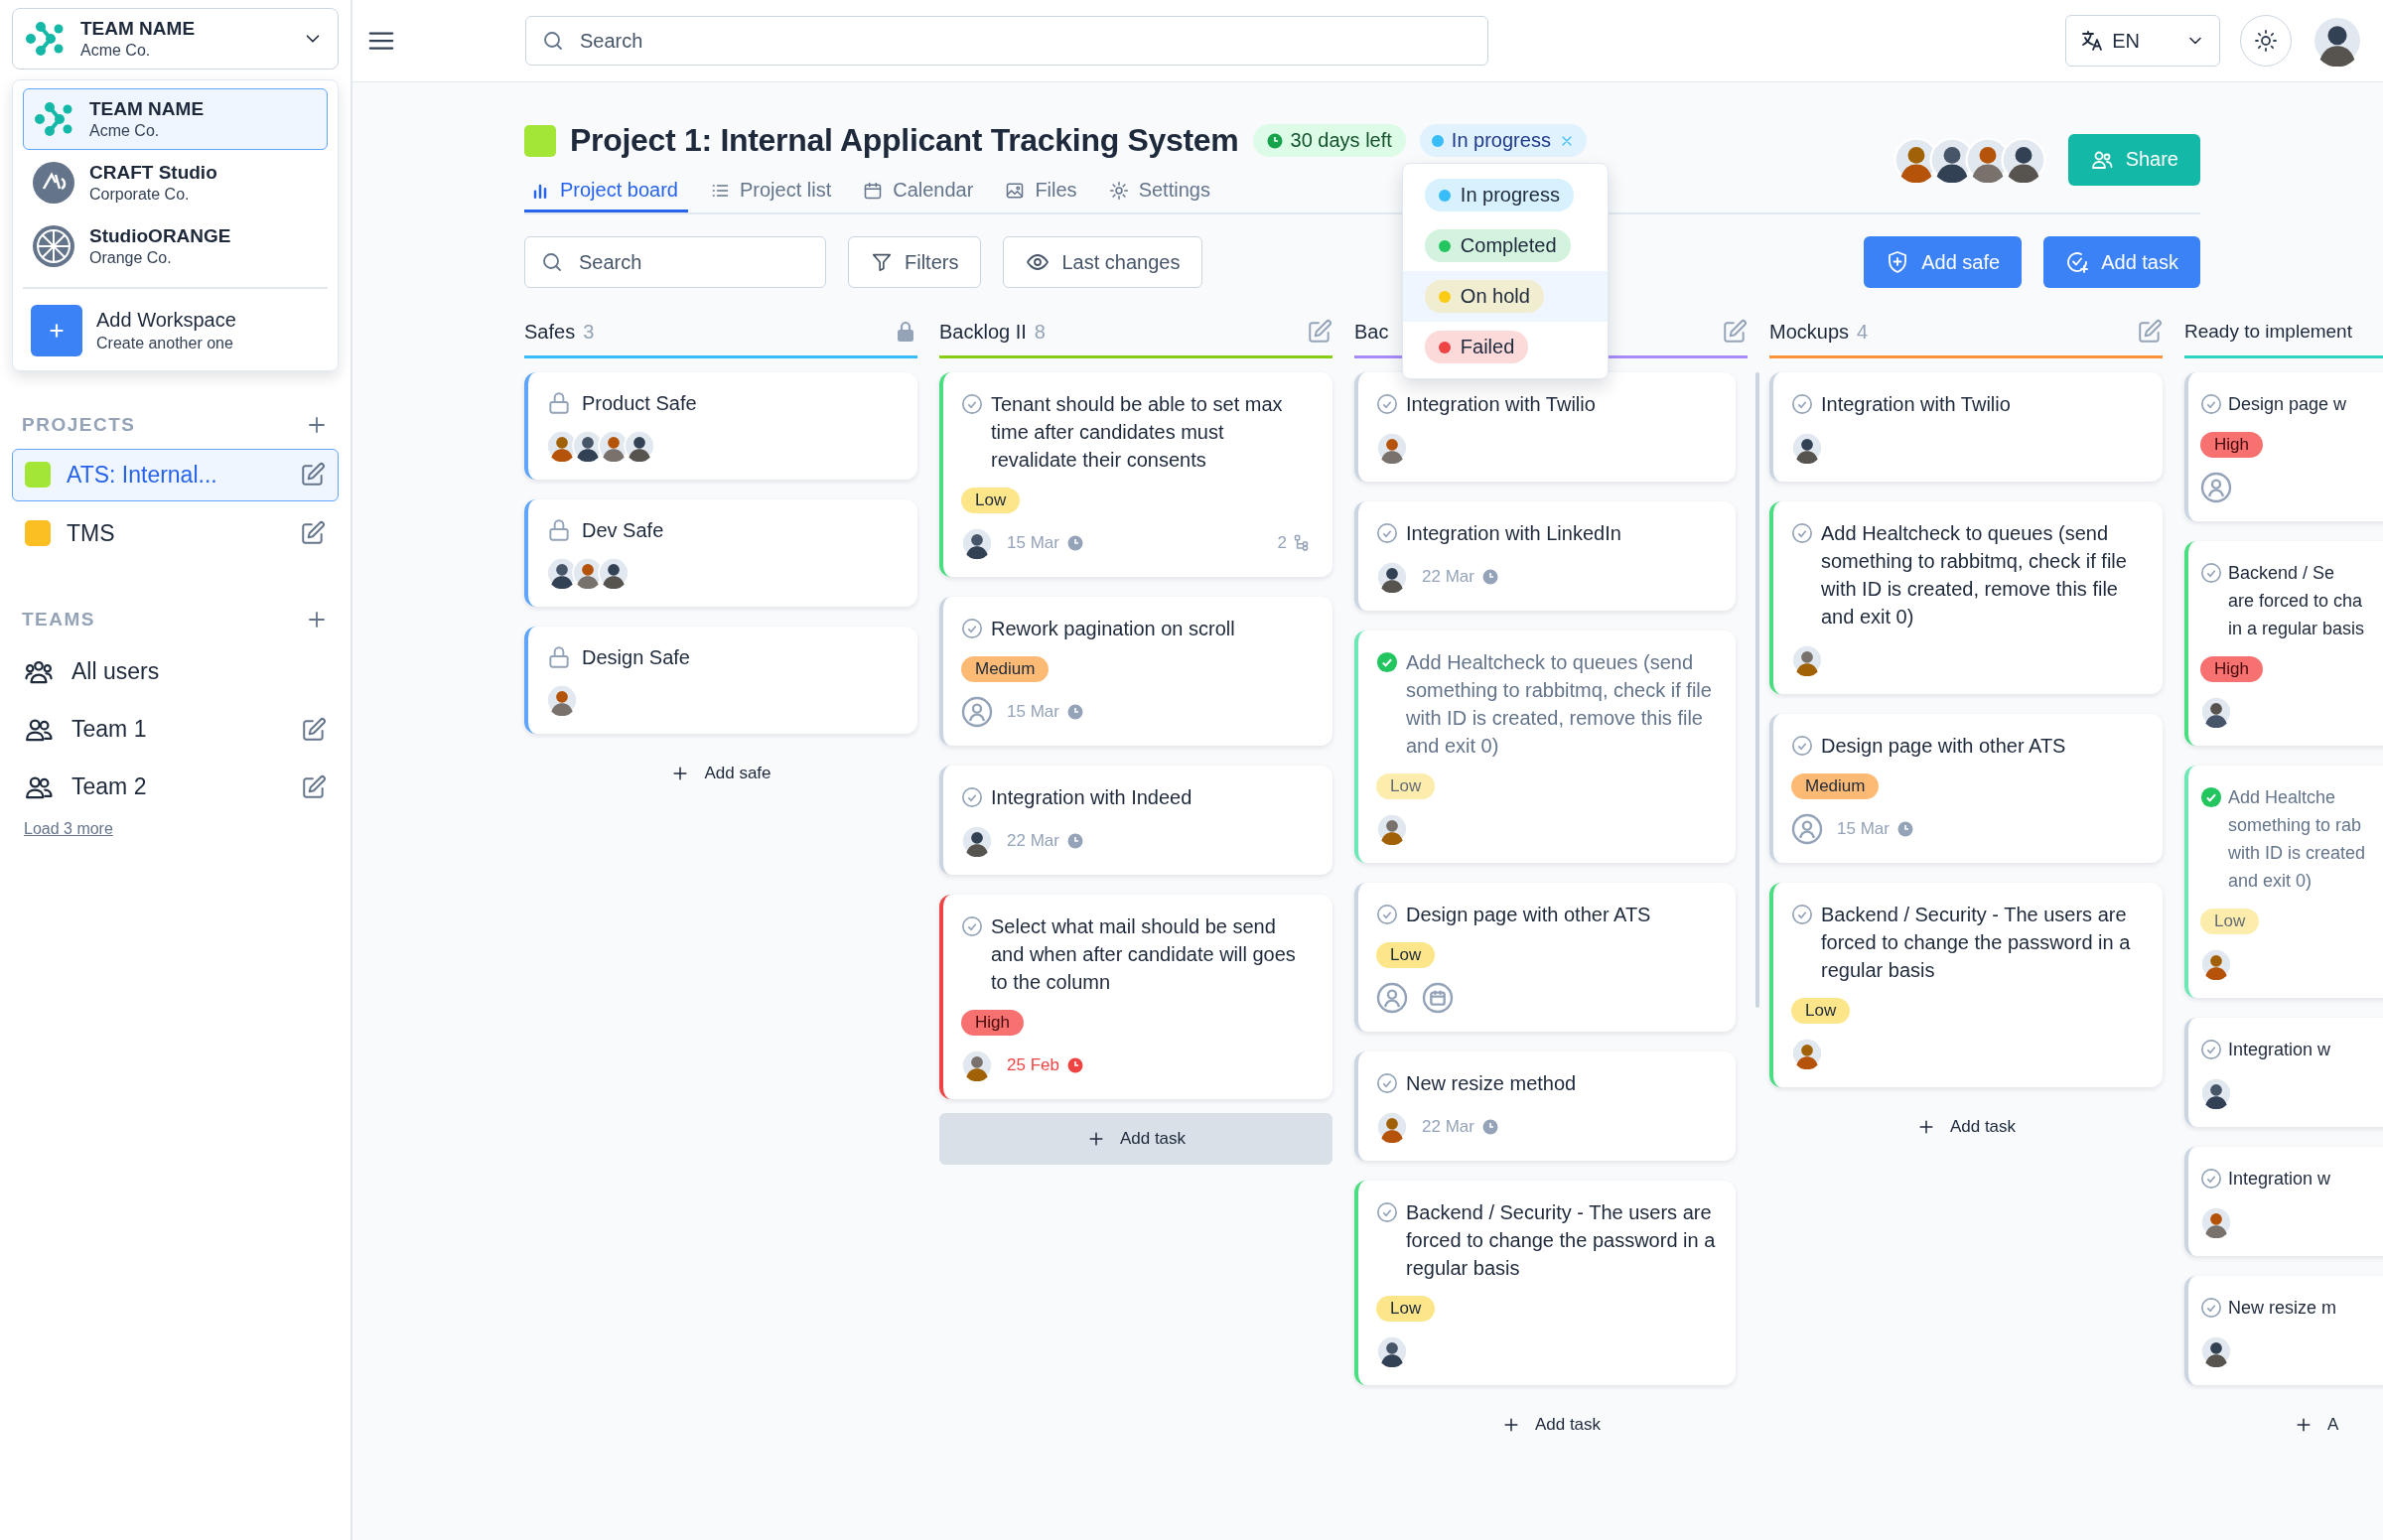 The image size is (2383, 1540). I want to click on task-title: Integration with Twilio, so click(1916, 404).